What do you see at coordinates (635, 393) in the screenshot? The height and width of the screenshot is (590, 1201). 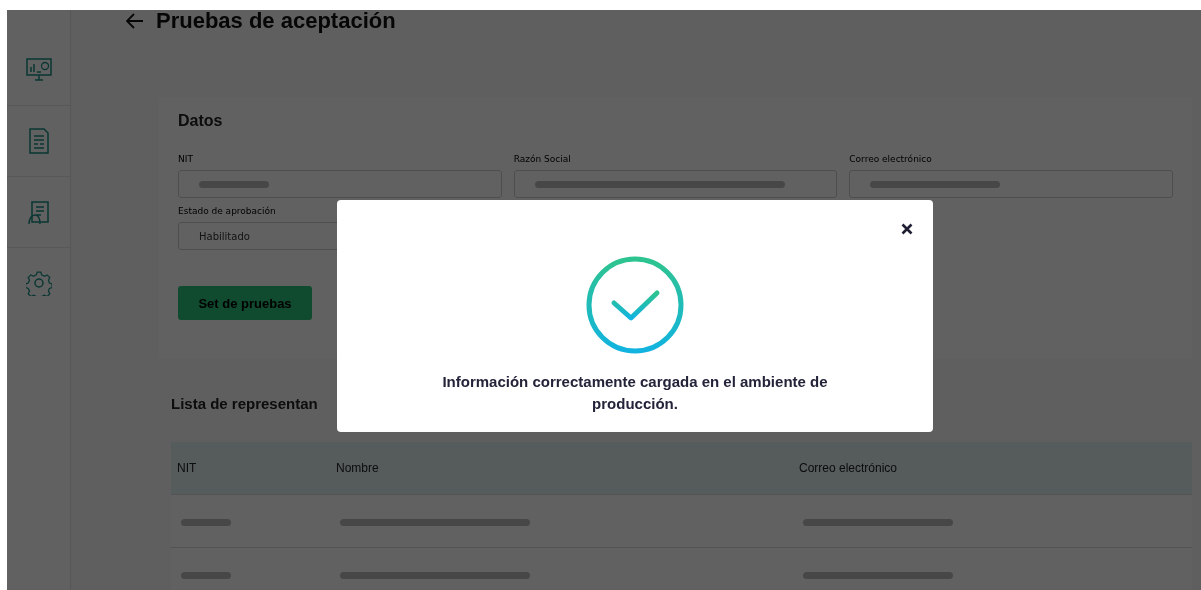 I see `success-message: Información correctamente cargada en el ambiente de producción.` at bounding box center [635, 393].